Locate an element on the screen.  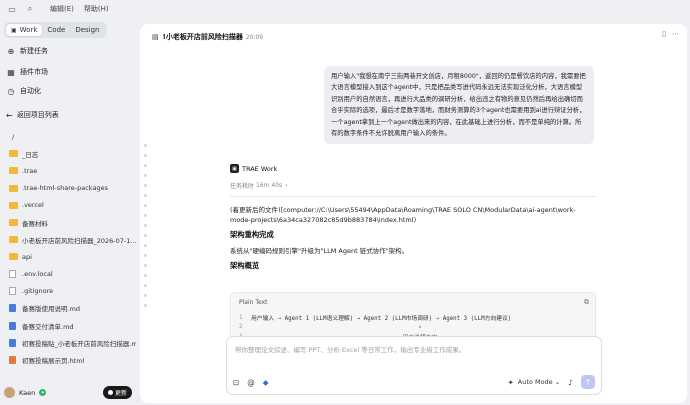
back-to-projects-button: ← 返回项目列表 is located at coordinates (32, 115).